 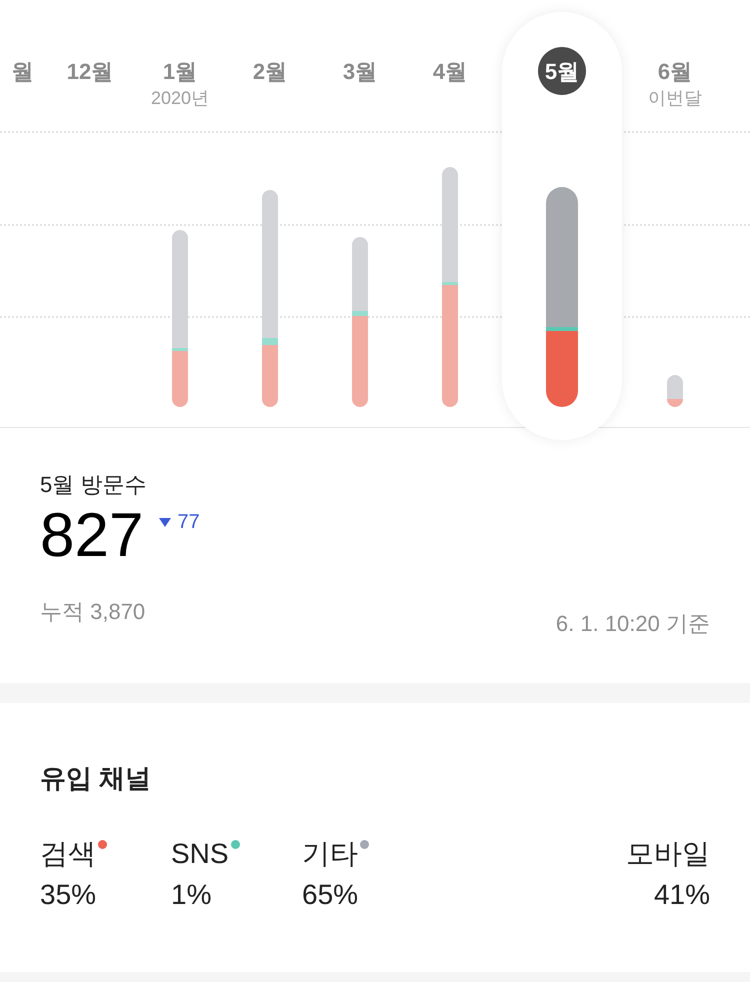 I want to click on month-tab: 2월, so click(x=270, y=71).